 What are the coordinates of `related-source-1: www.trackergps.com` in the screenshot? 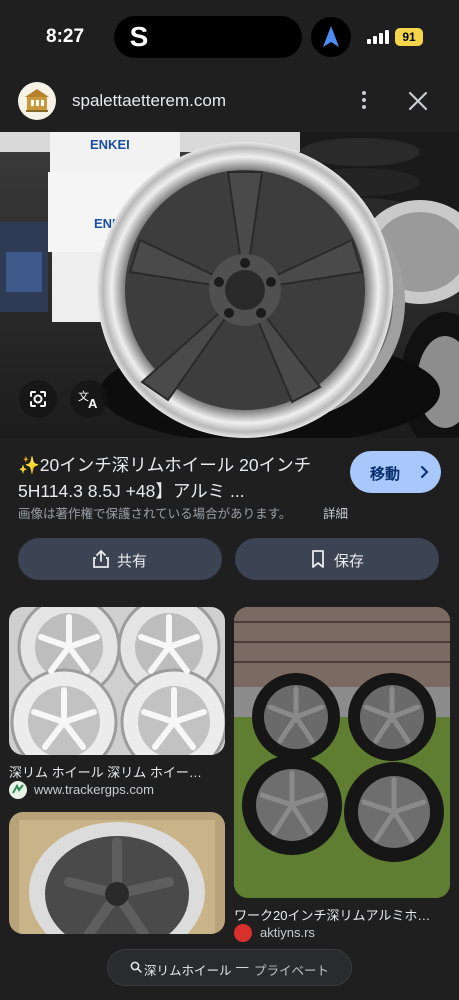 It's located at (94, 789).